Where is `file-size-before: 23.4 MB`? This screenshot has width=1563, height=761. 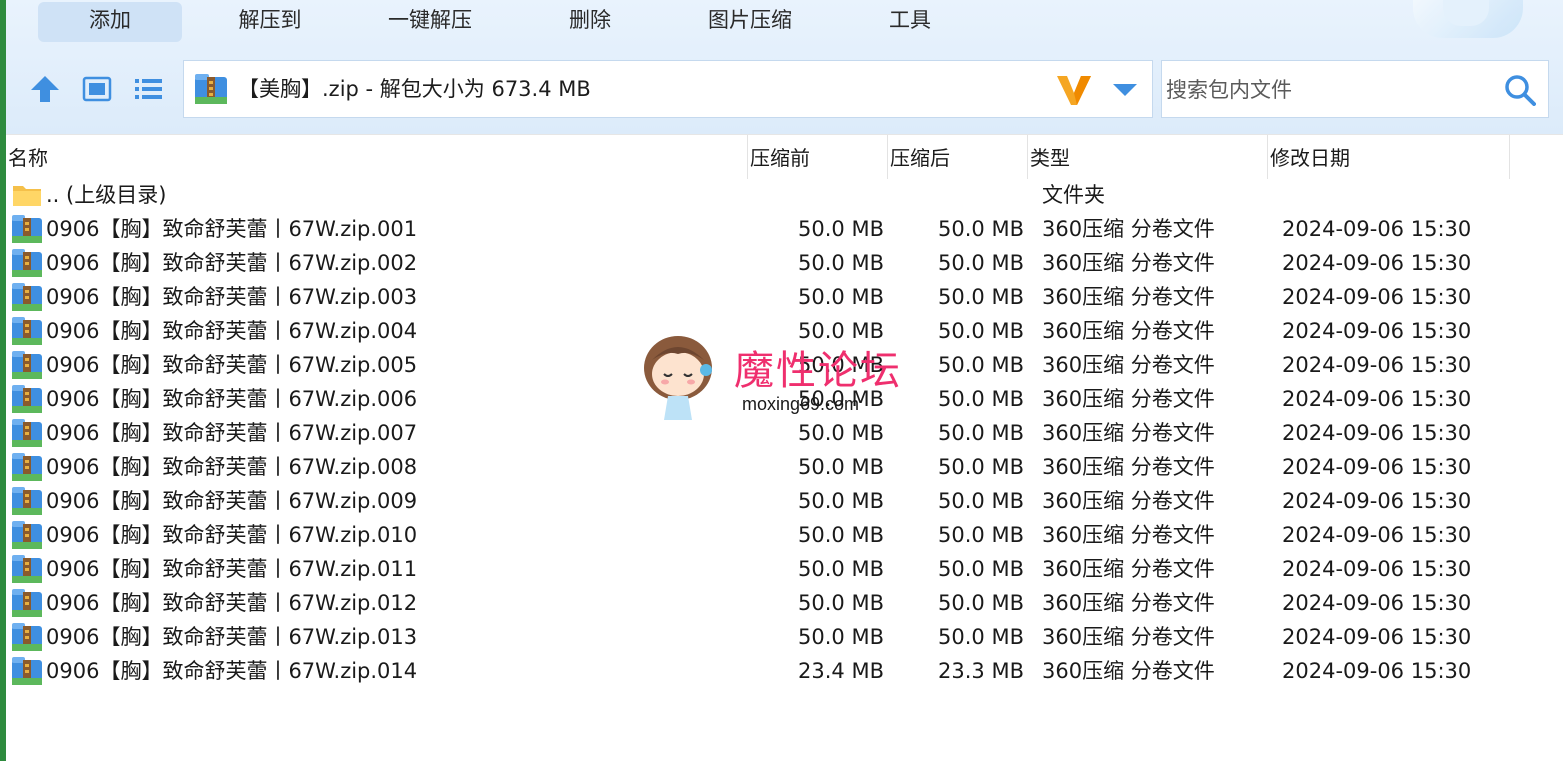 file-size-before: 23.4 MB is located at coordinates (841, 671).